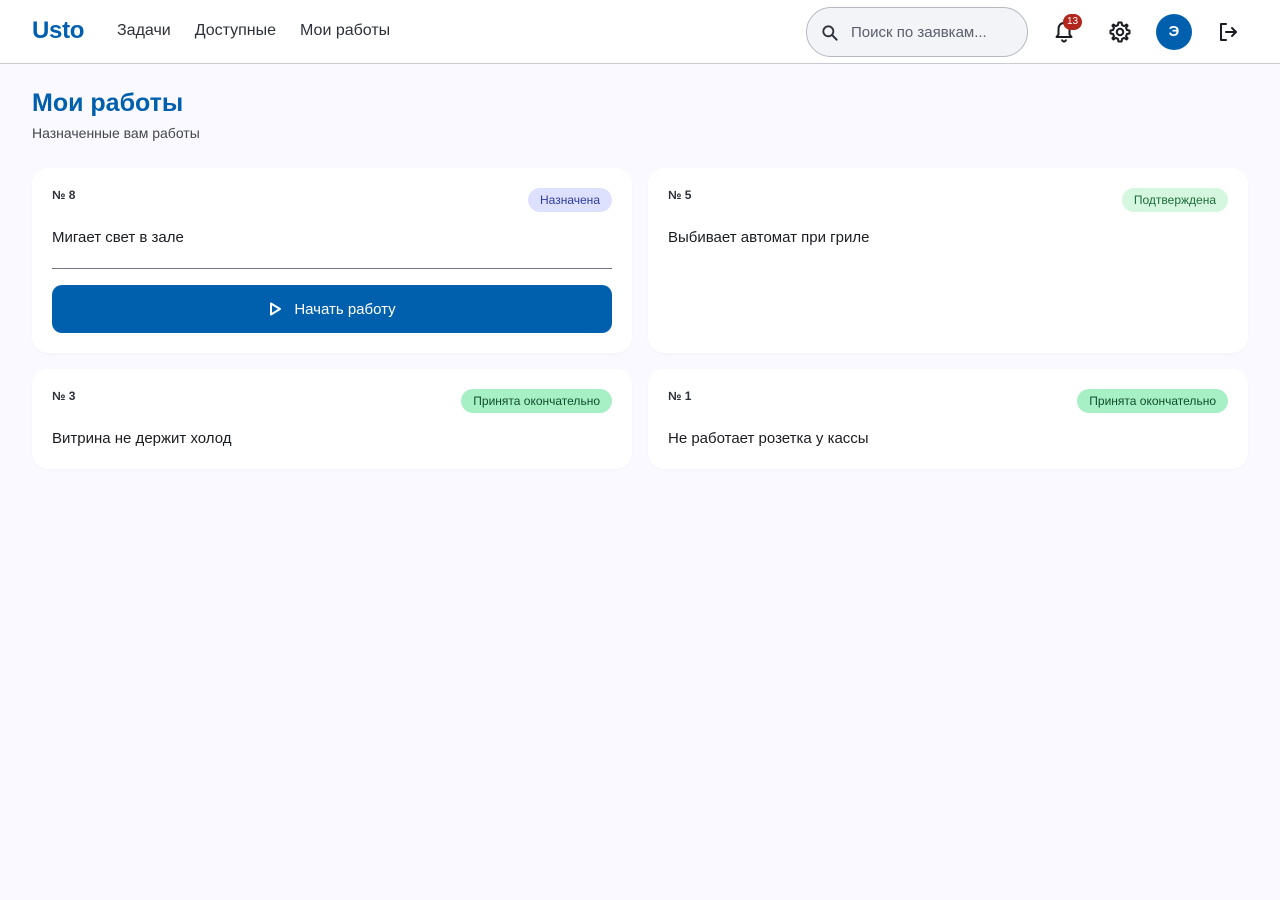 This screenshot has height=900, width=1280. Describe the element at coordinates (144, 31) in the screenshot. I see `nav-link-tasks: Задачи` at that location.